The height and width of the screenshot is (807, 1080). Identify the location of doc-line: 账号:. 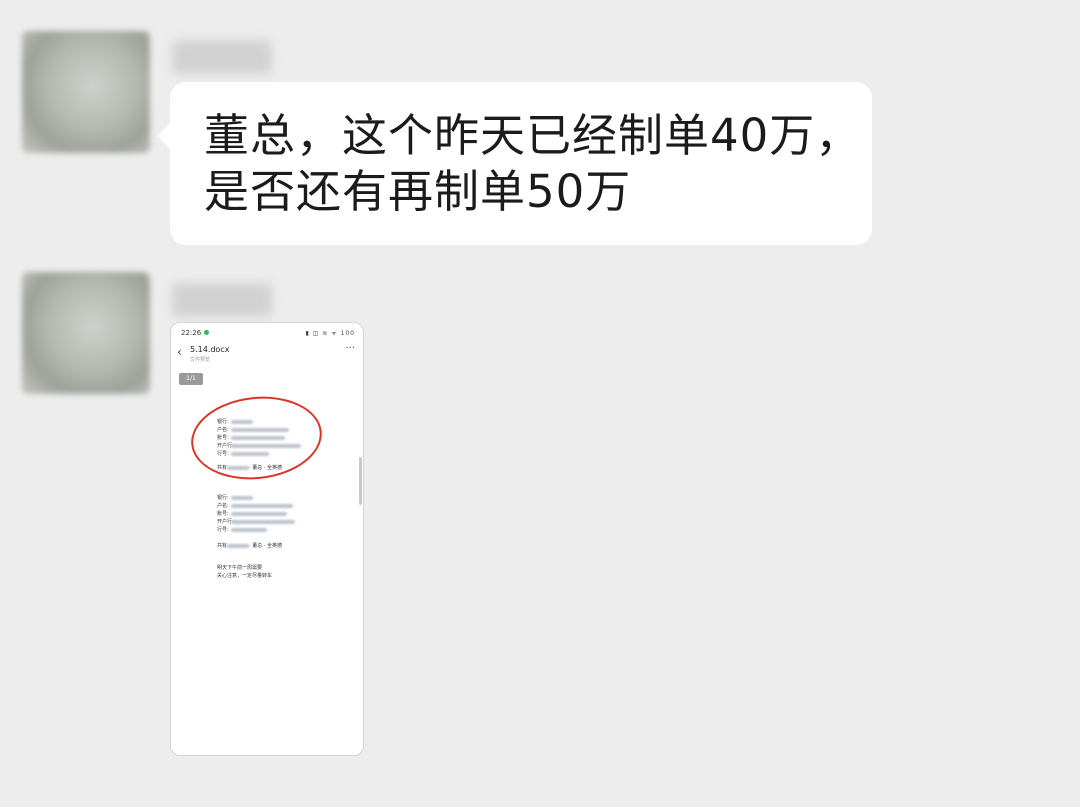
(252, 514).